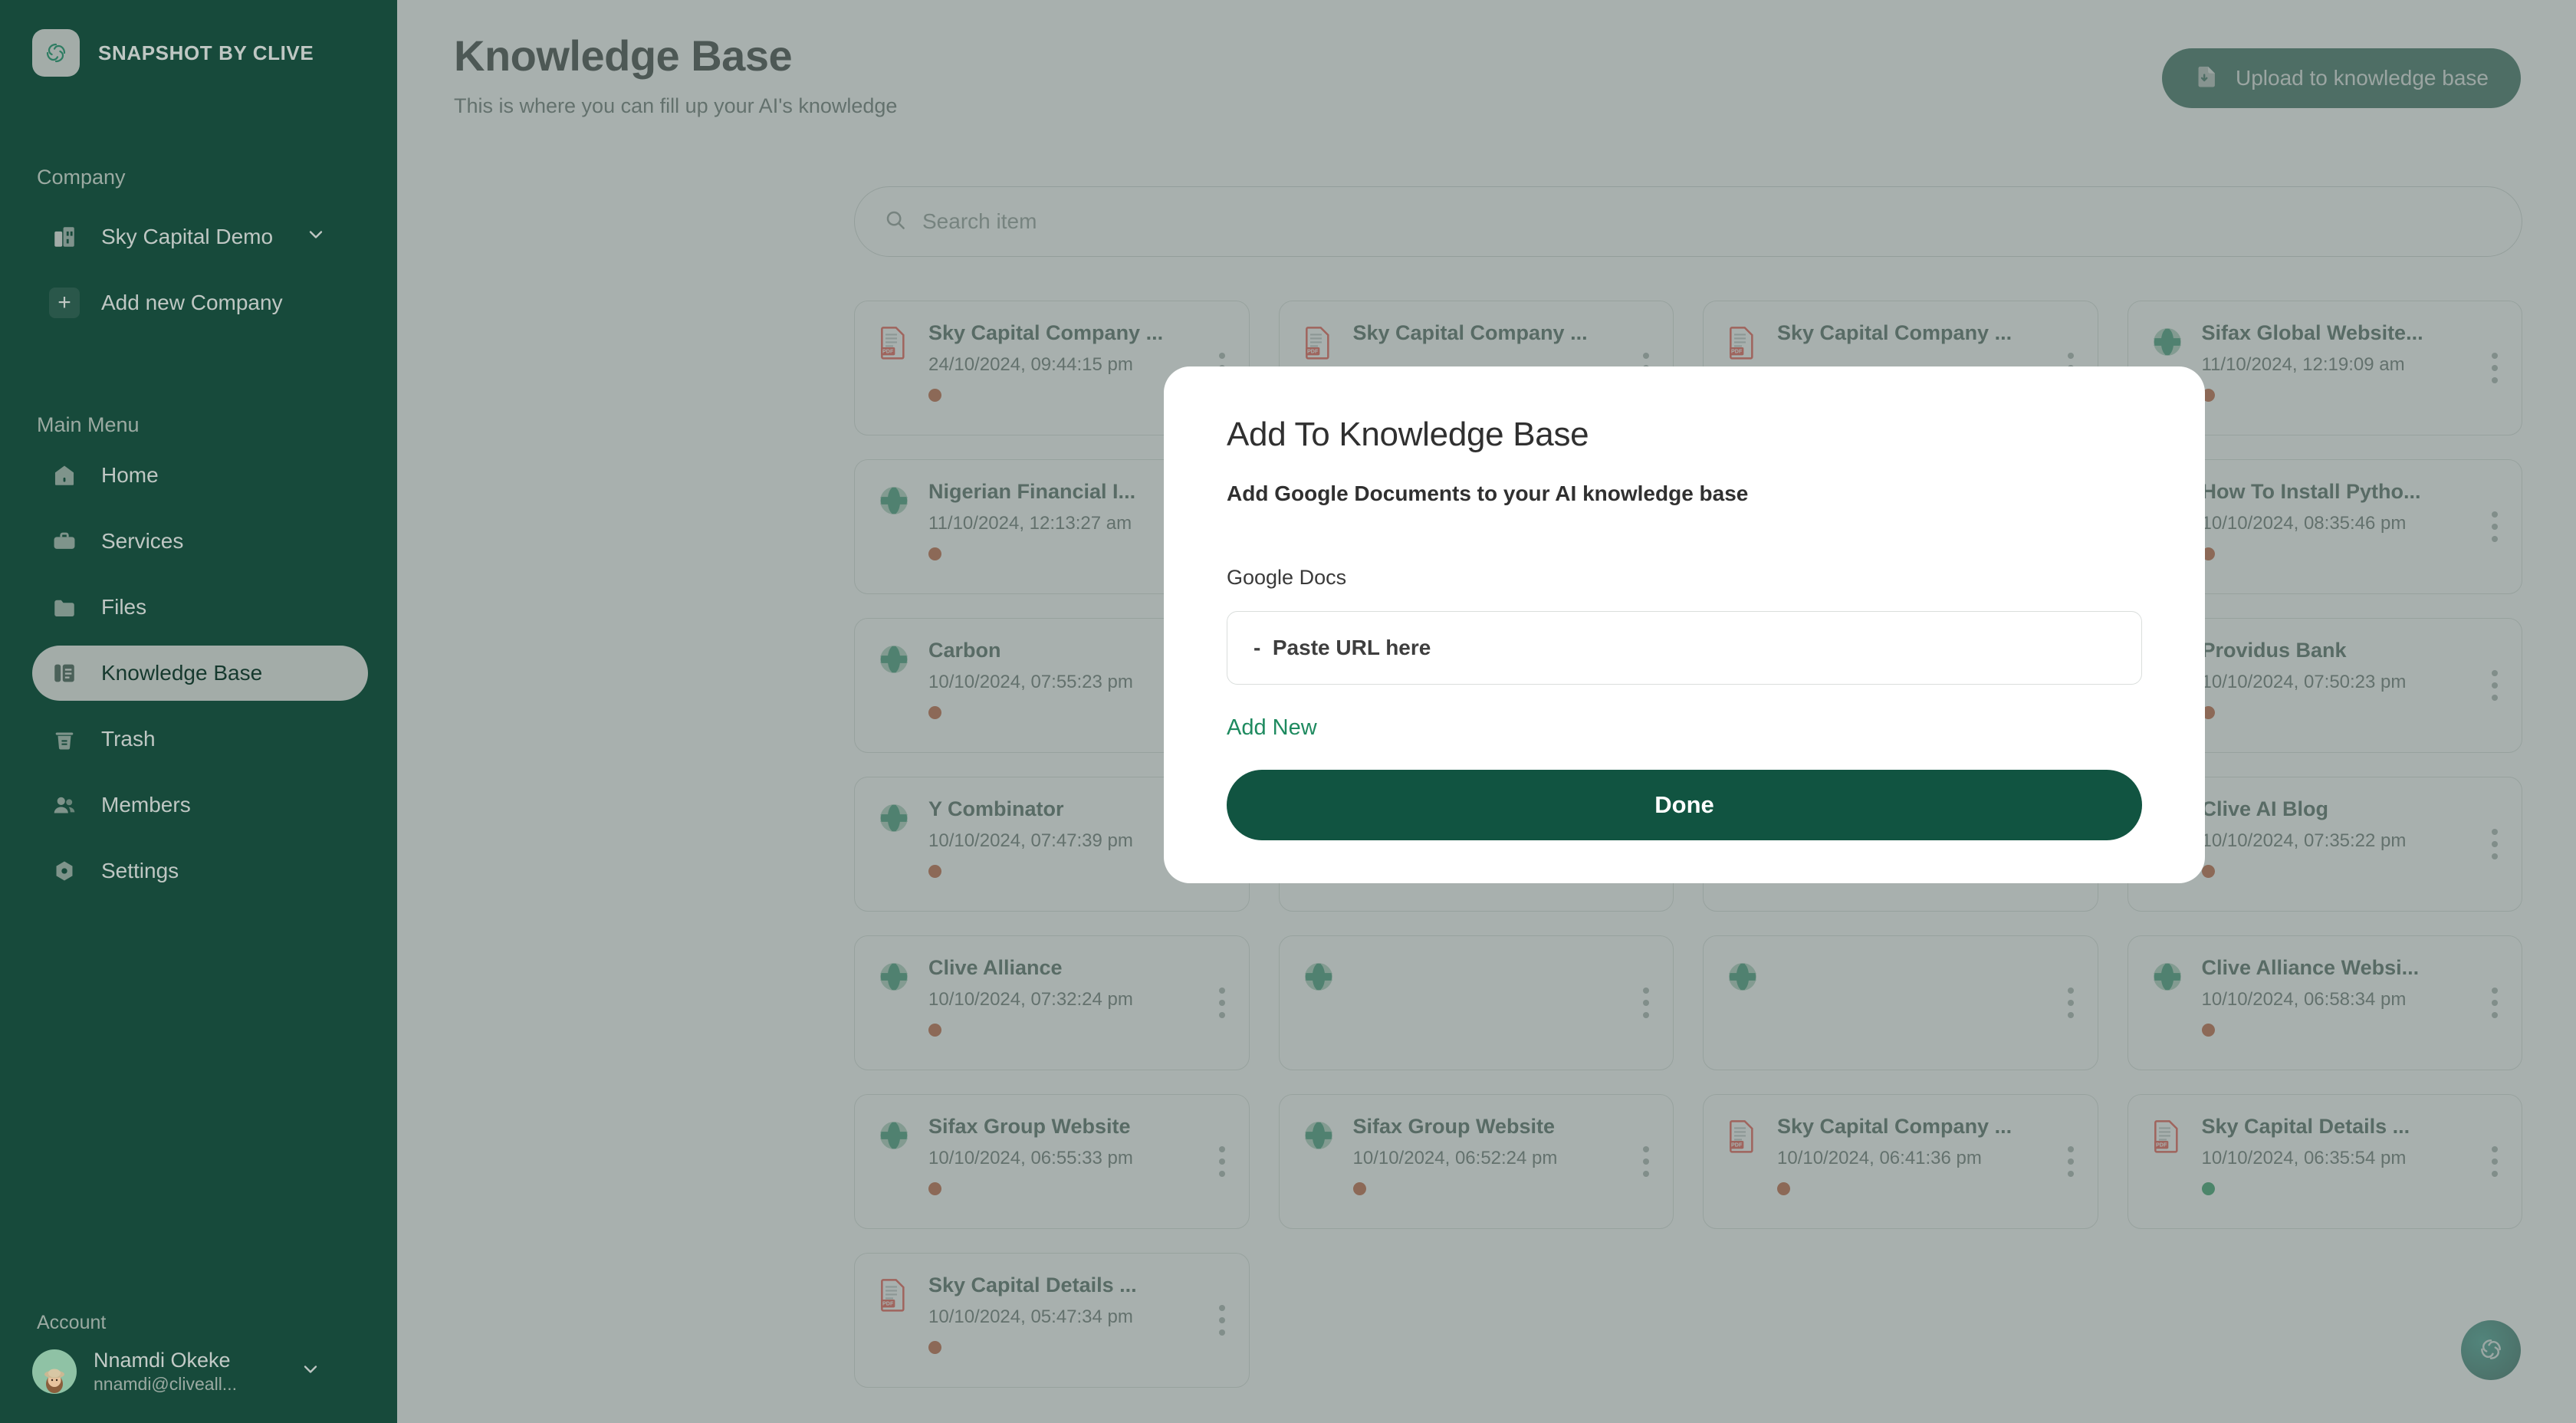 This screenshot has height=1423, width=2576. I want to click on account-section-label: Account, so click(72, 1322).